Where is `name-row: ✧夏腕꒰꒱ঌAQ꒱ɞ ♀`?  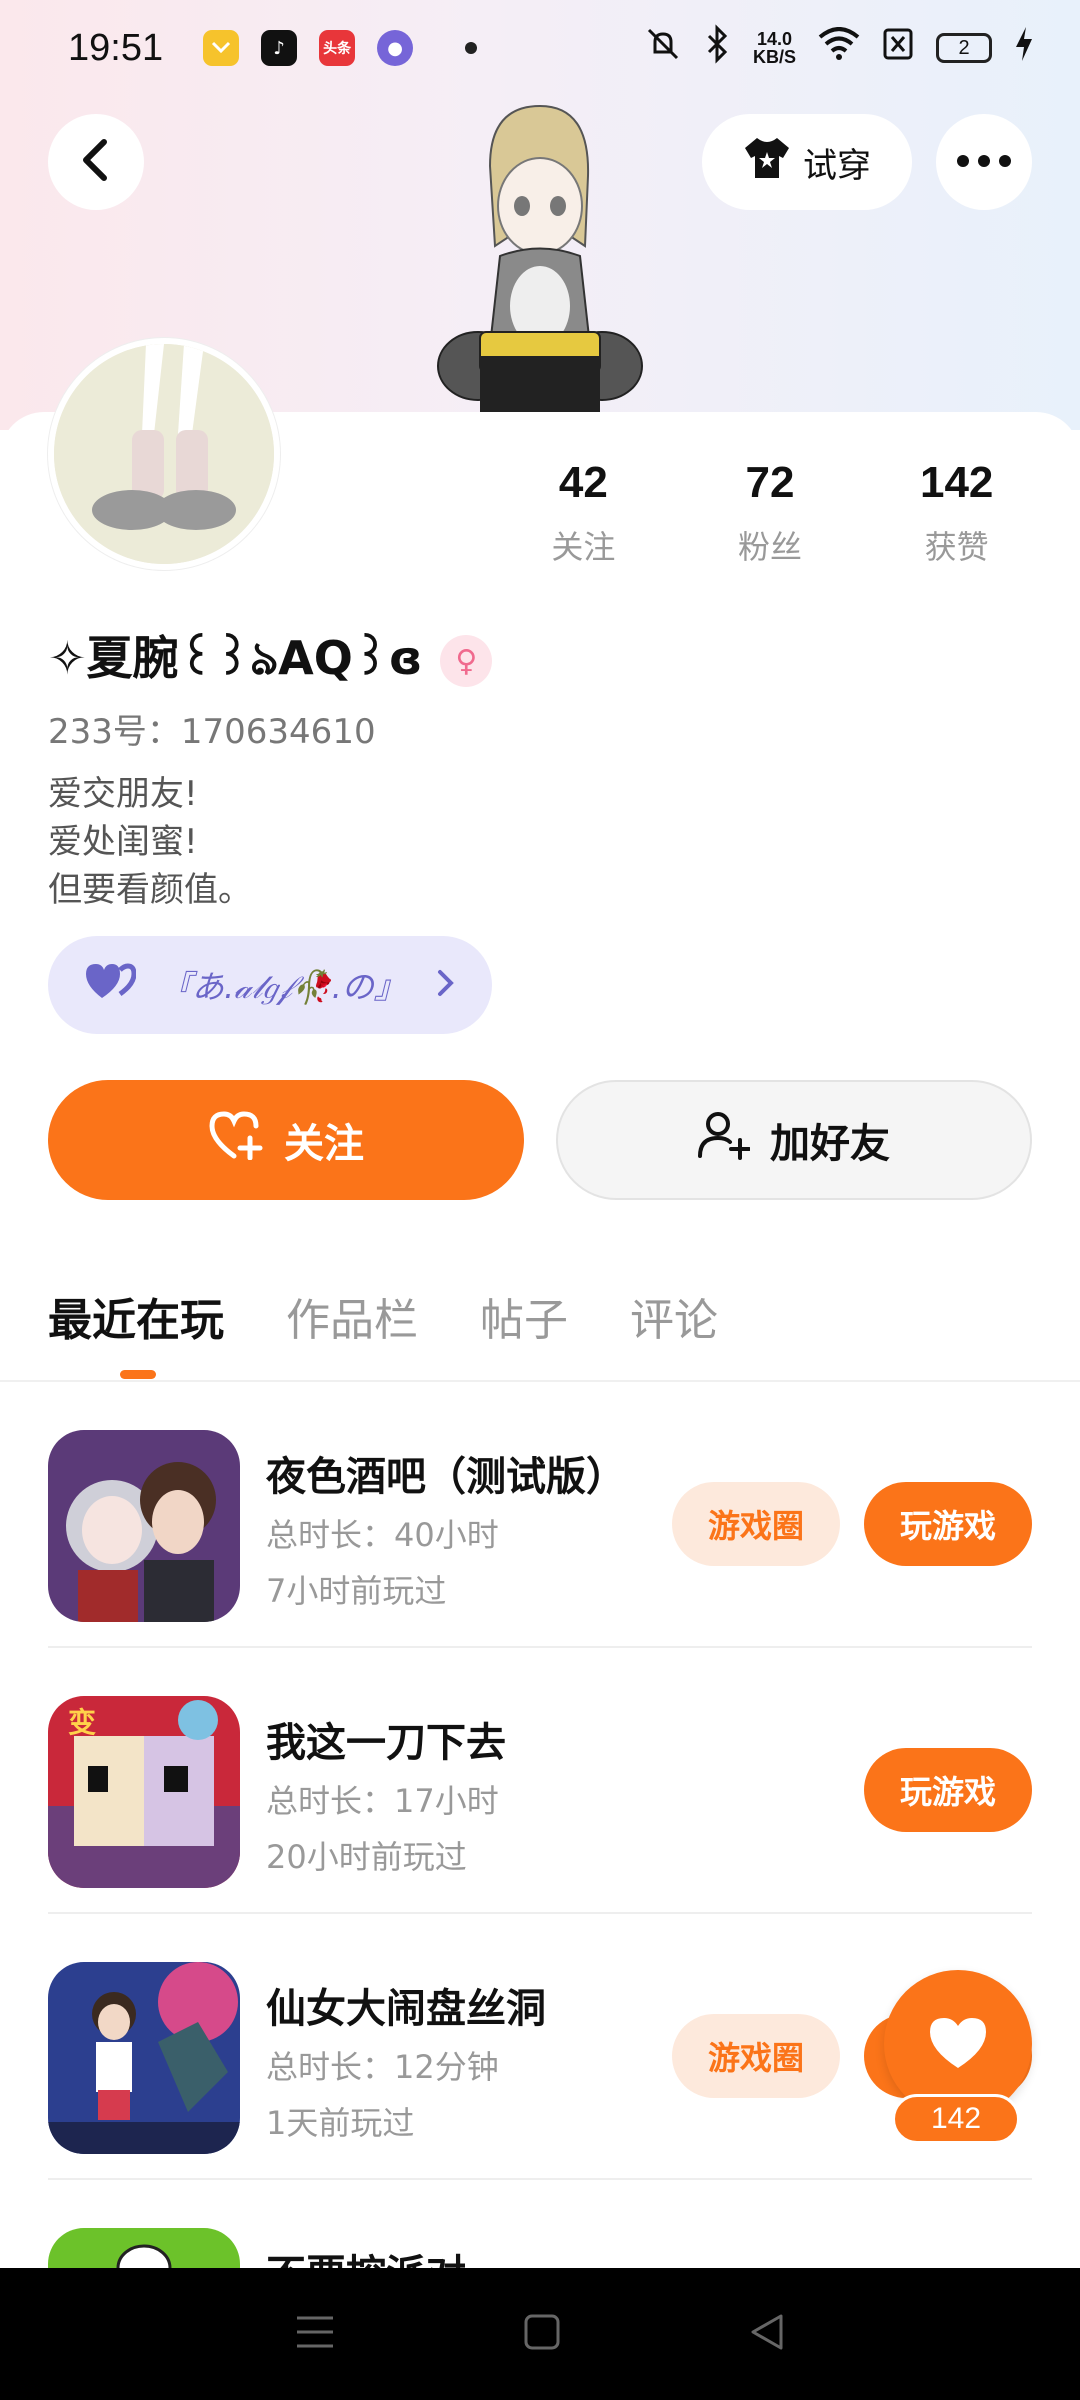 name-row: ✧夏腕꒰꒱ঌAQ꒱ɞ ♀ is located at coordinates (270, 661).